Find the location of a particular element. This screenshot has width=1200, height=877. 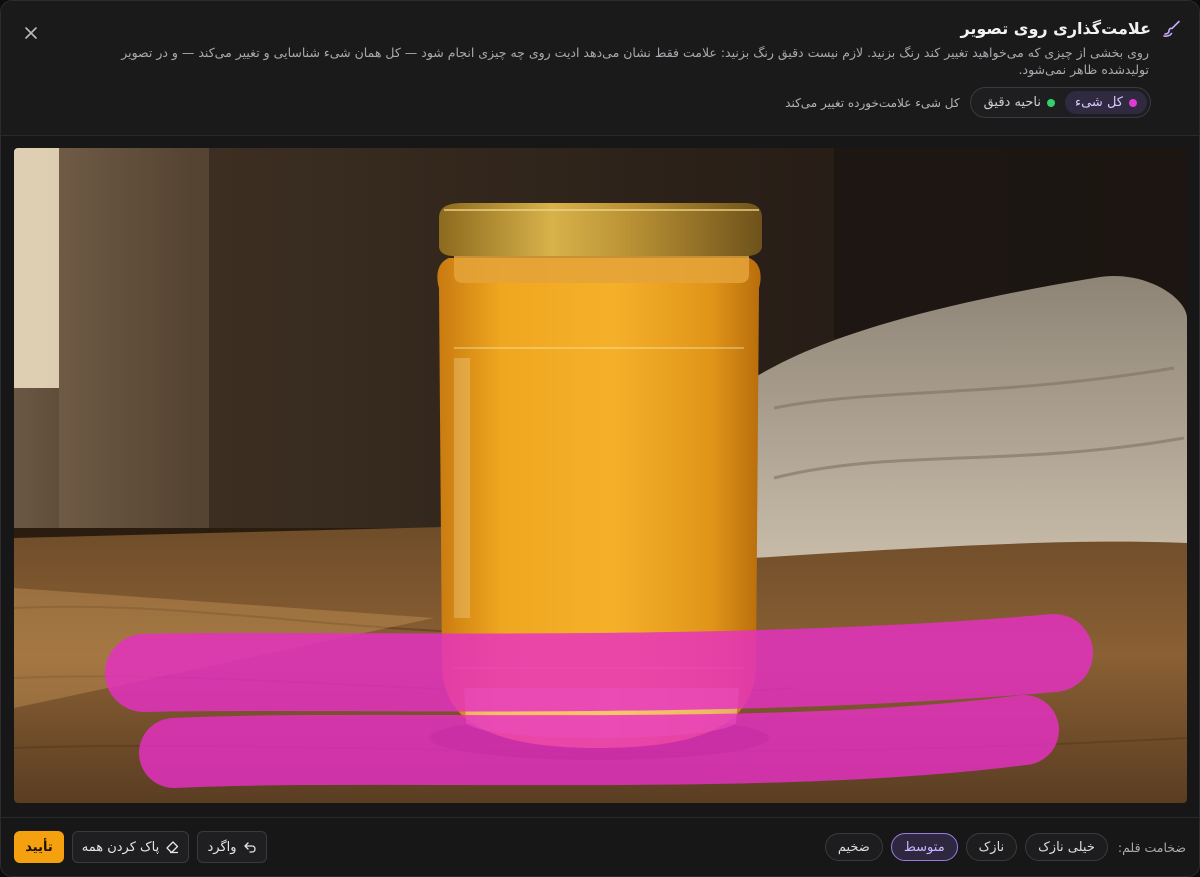

confirm-label: تأیید is located at coordinates (39, 847).